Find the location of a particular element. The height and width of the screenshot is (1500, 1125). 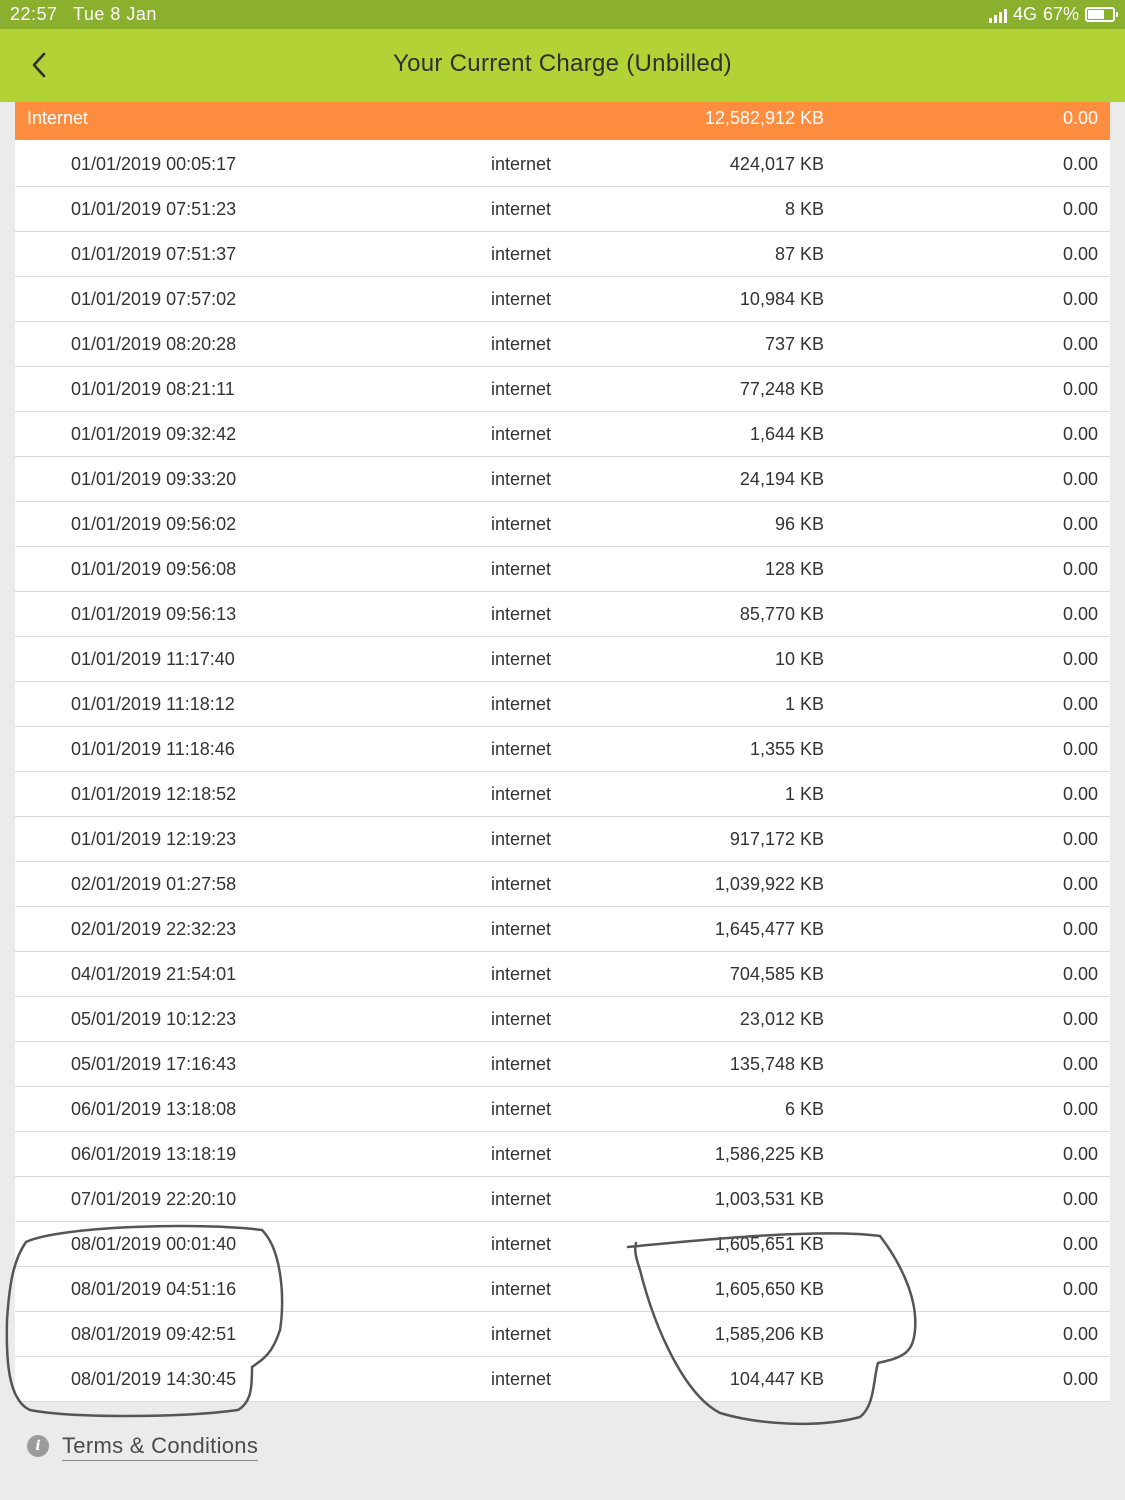

status-bar: 22:57 Tue 8 Jan 4G 67% is located at coordinates (562, 14).